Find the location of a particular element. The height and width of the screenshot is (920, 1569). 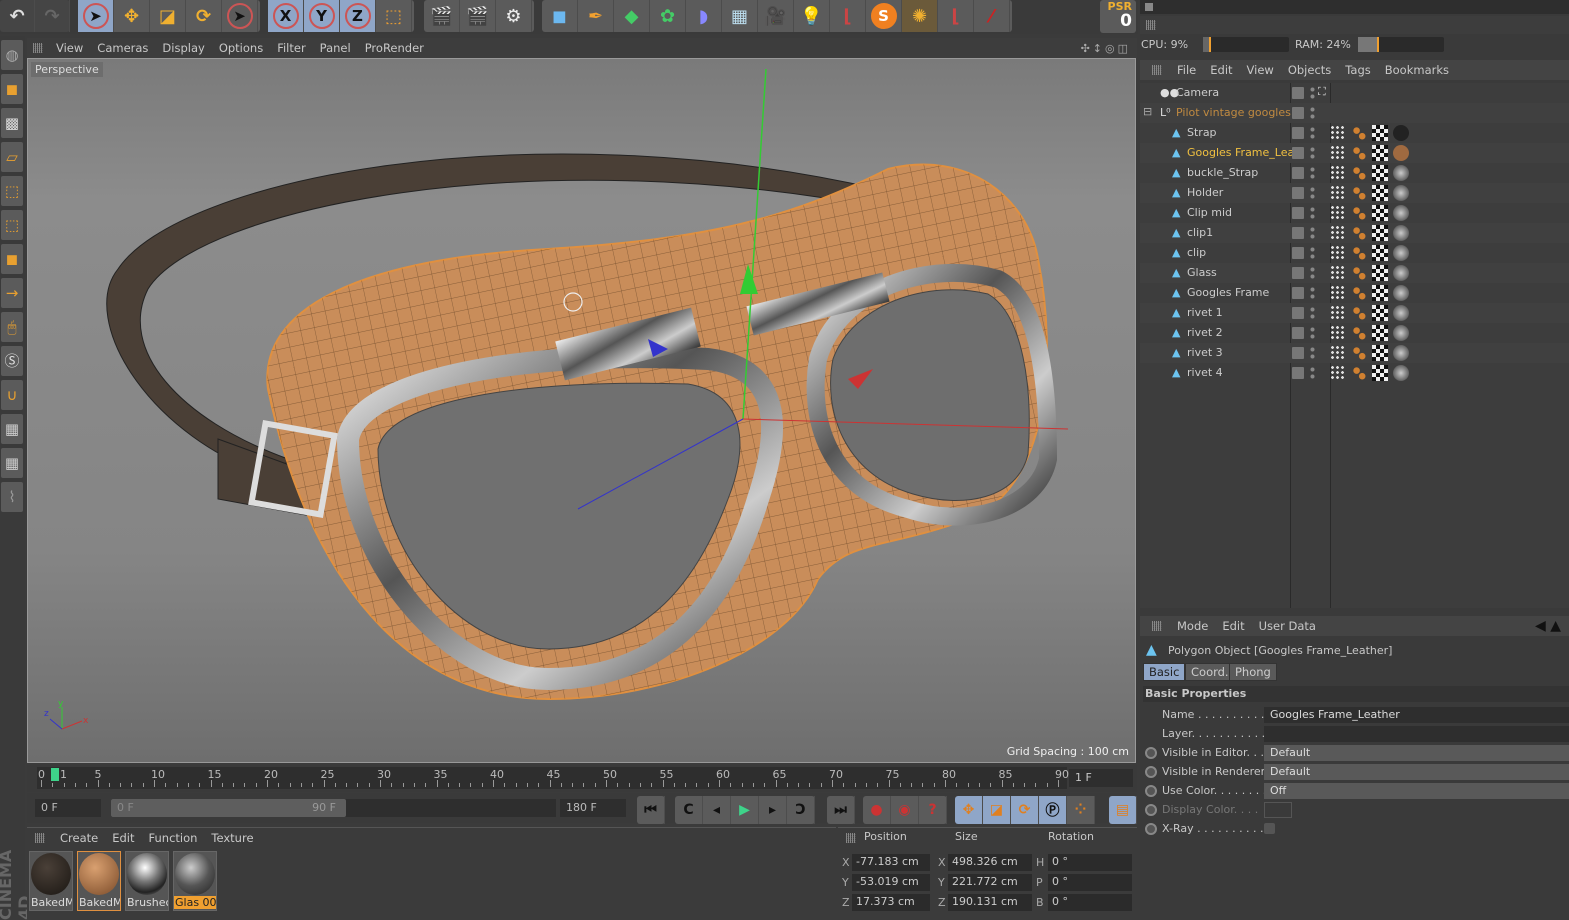

texture-mode-icon: ▩ is located at coordinates (12, 123).